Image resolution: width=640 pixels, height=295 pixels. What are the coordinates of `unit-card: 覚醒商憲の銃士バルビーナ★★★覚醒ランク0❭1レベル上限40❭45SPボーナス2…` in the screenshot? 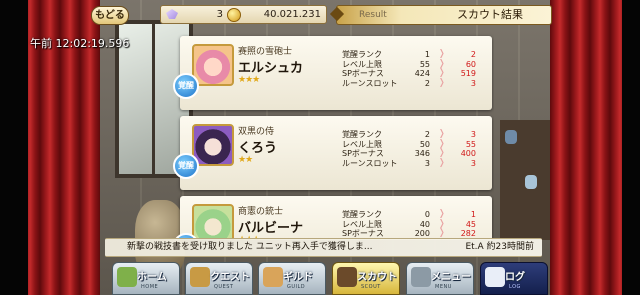 It's located at (332, 218).